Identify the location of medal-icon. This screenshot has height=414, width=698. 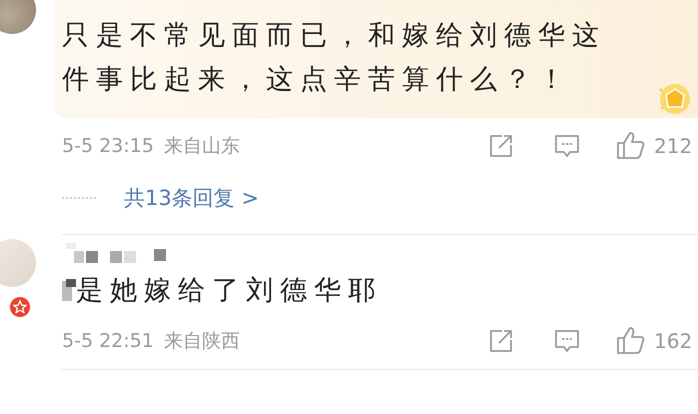
(675, 99).